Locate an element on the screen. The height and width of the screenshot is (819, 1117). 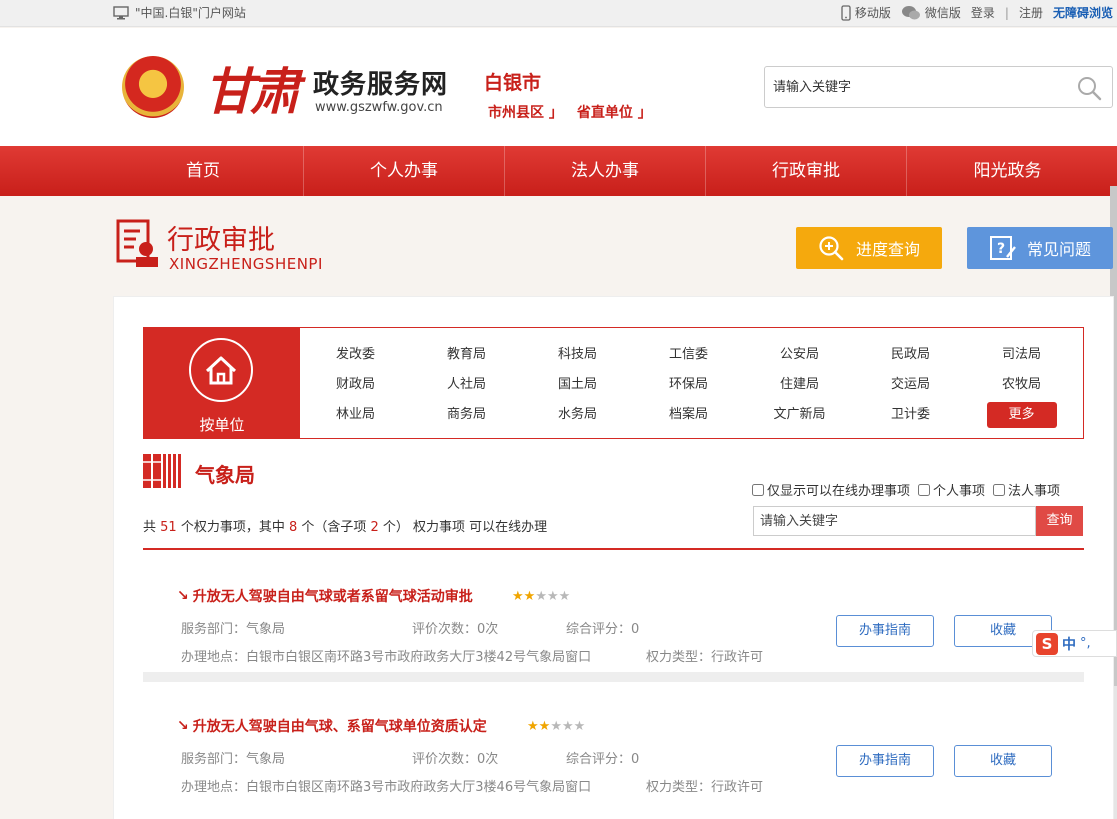
dept-link: 国土局 is located at coordinates (577, 385).